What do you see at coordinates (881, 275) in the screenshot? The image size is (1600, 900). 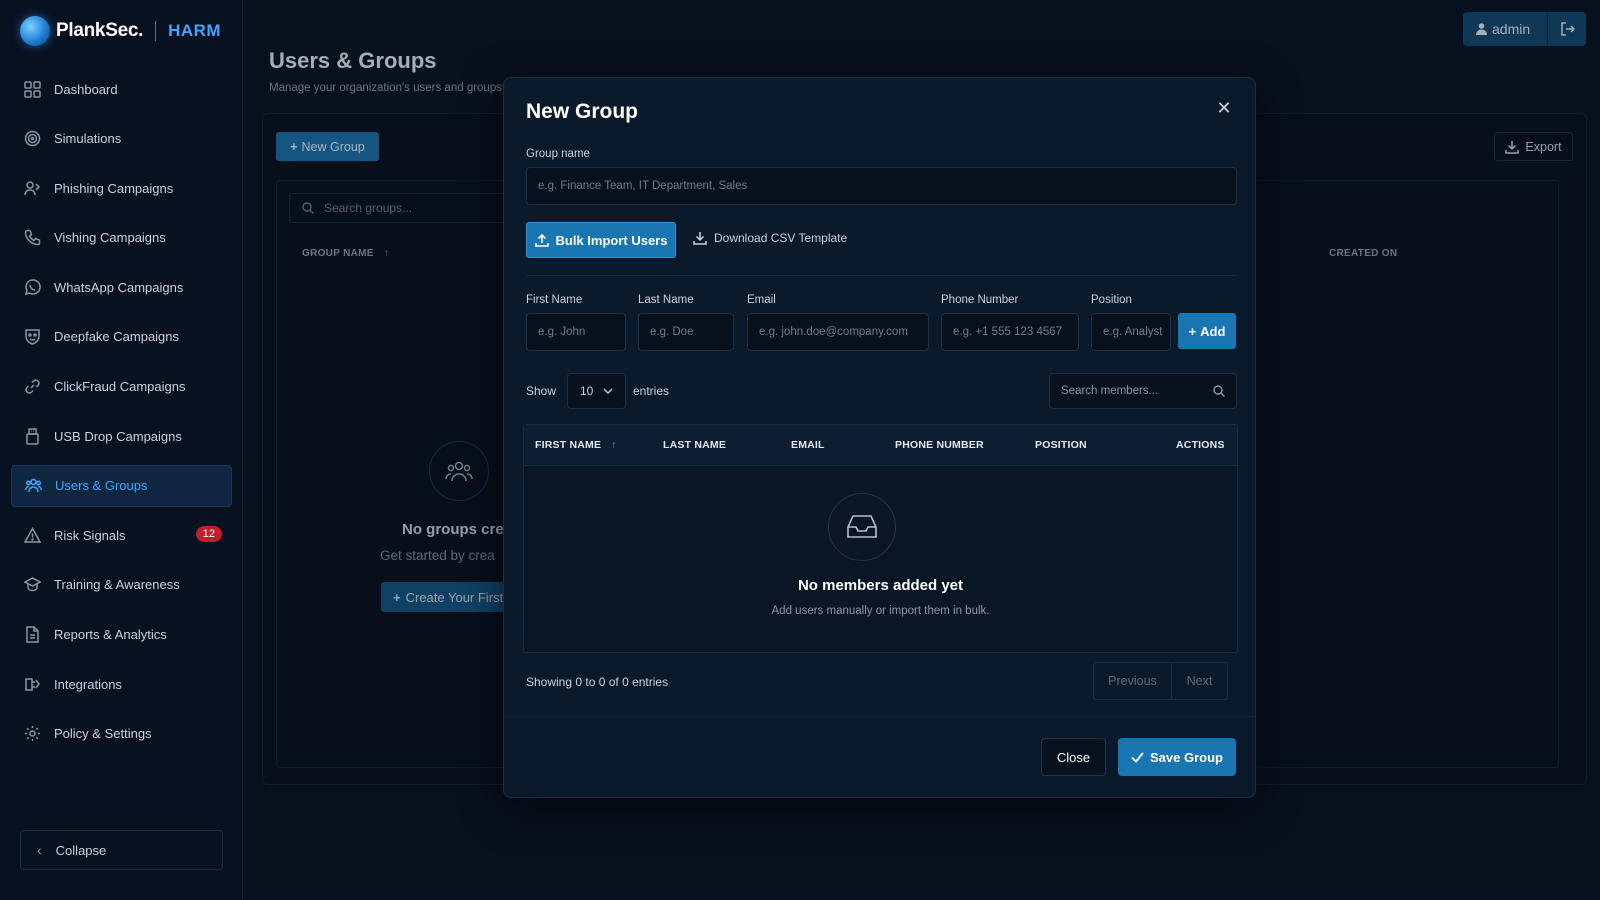 I see `section-divider` at bounding box center [881, 275].